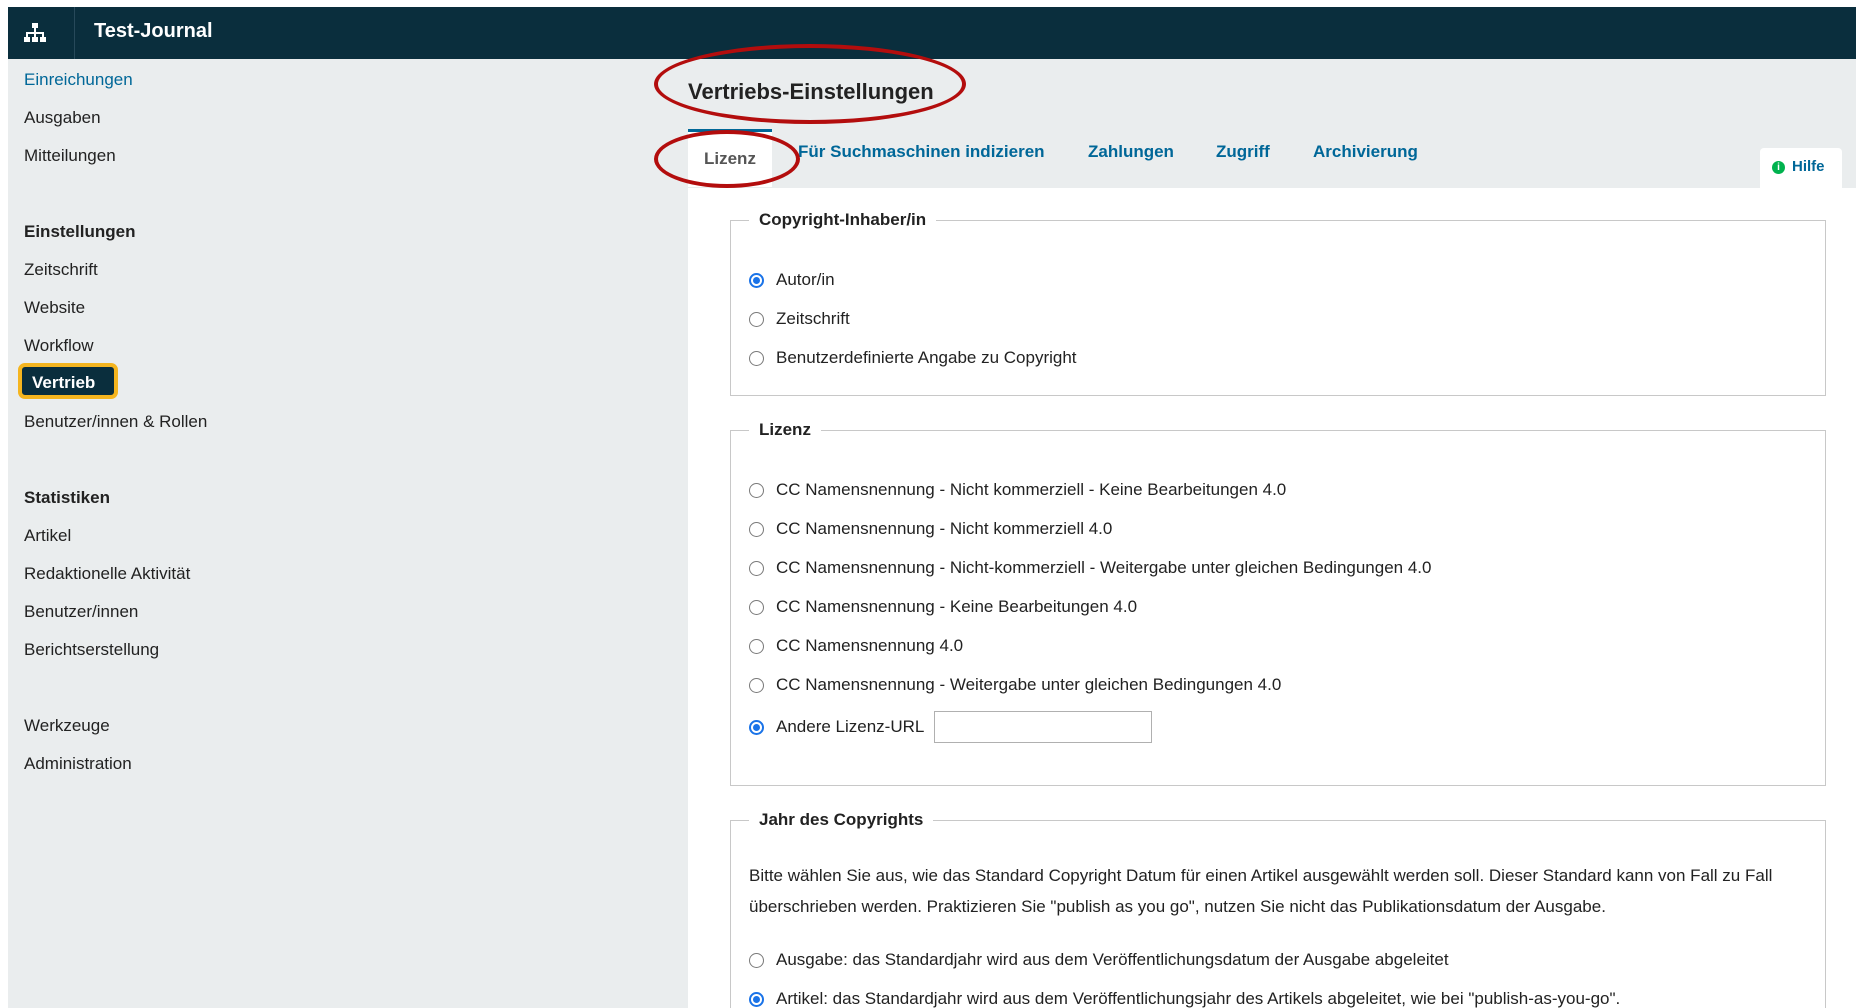 Image resolution: width=1856 pixels, height=1008 pixels. What do you see at coordinates (1043, 727) in the screenshot?
I see `license-url-input` at bounding box center [1043, 727].